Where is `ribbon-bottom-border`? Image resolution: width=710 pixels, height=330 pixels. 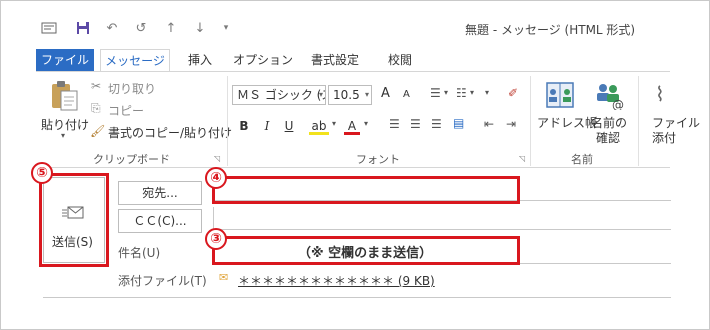 ribbon-bottom-border is located at coordinates (353, 167).